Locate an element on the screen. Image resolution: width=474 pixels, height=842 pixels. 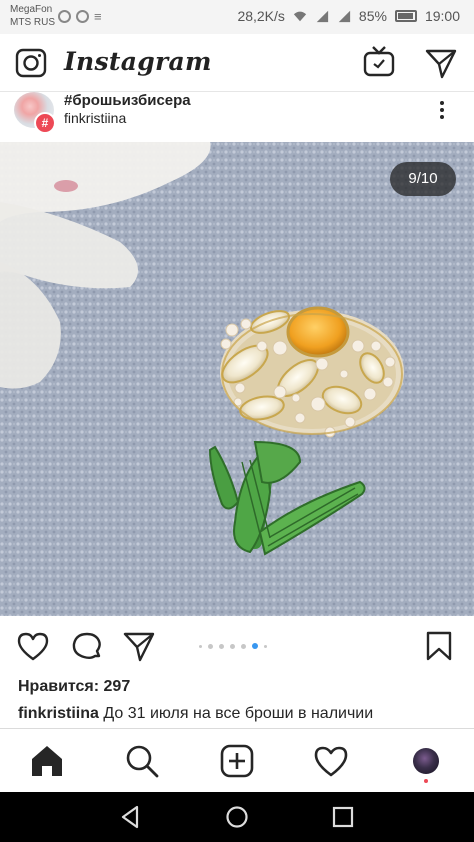
home-circle-icon is located at coordinates (237, 817).